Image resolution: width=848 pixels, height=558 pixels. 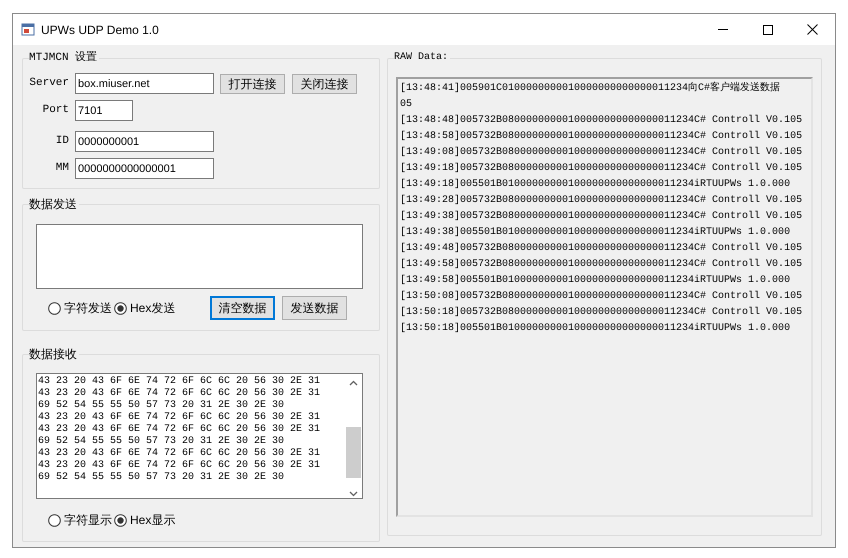 I want to click on raw-data-line: [13:50:18]005501B01000000000100000000000000011234iRTUUPWs 1.0.000, so click(x=596, y=329).